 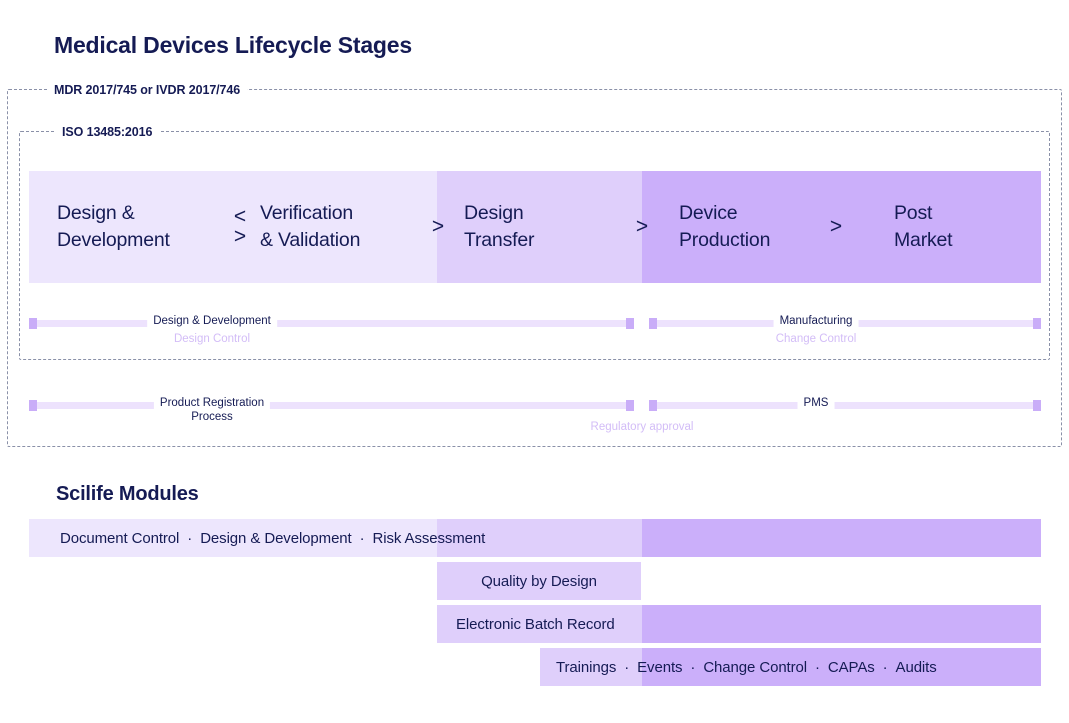 I want to click on module-item: Events, so click(x=659, y=667).